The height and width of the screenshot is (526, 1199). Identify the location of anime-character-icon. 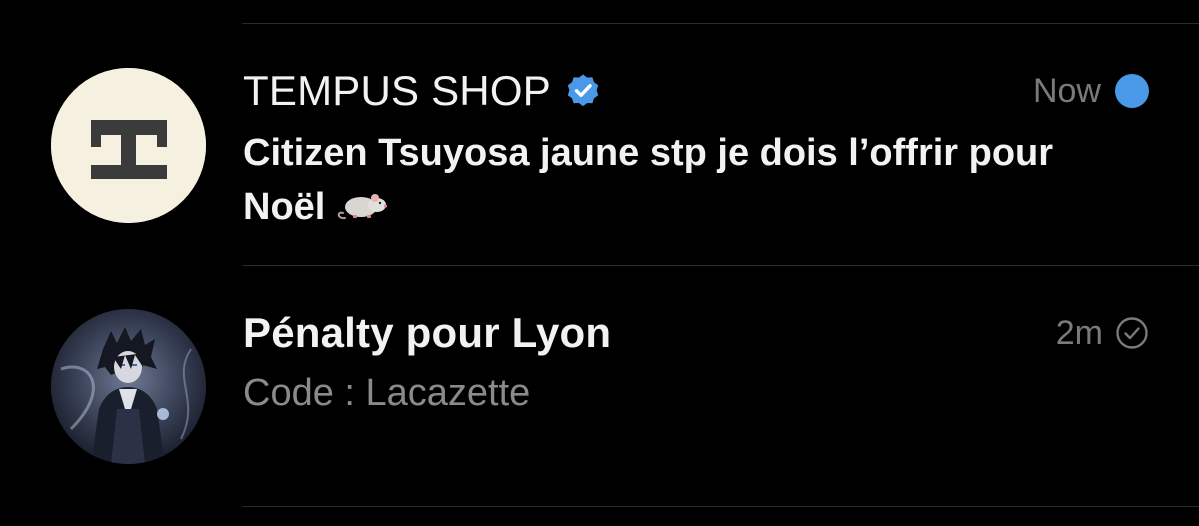
(128, 386).